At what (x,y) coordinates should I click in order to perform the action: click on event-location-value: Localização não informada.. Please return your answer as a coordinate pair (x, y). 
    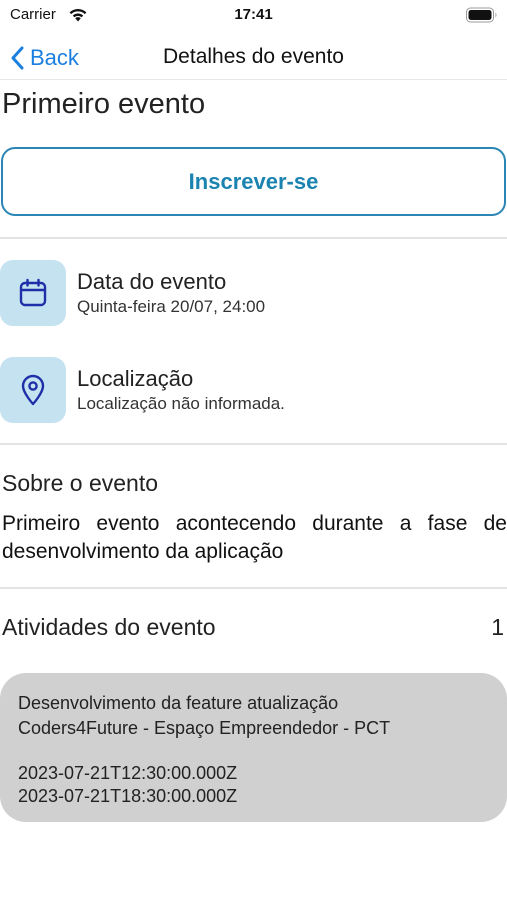
    Looking at the image, I should click on (181, 403).